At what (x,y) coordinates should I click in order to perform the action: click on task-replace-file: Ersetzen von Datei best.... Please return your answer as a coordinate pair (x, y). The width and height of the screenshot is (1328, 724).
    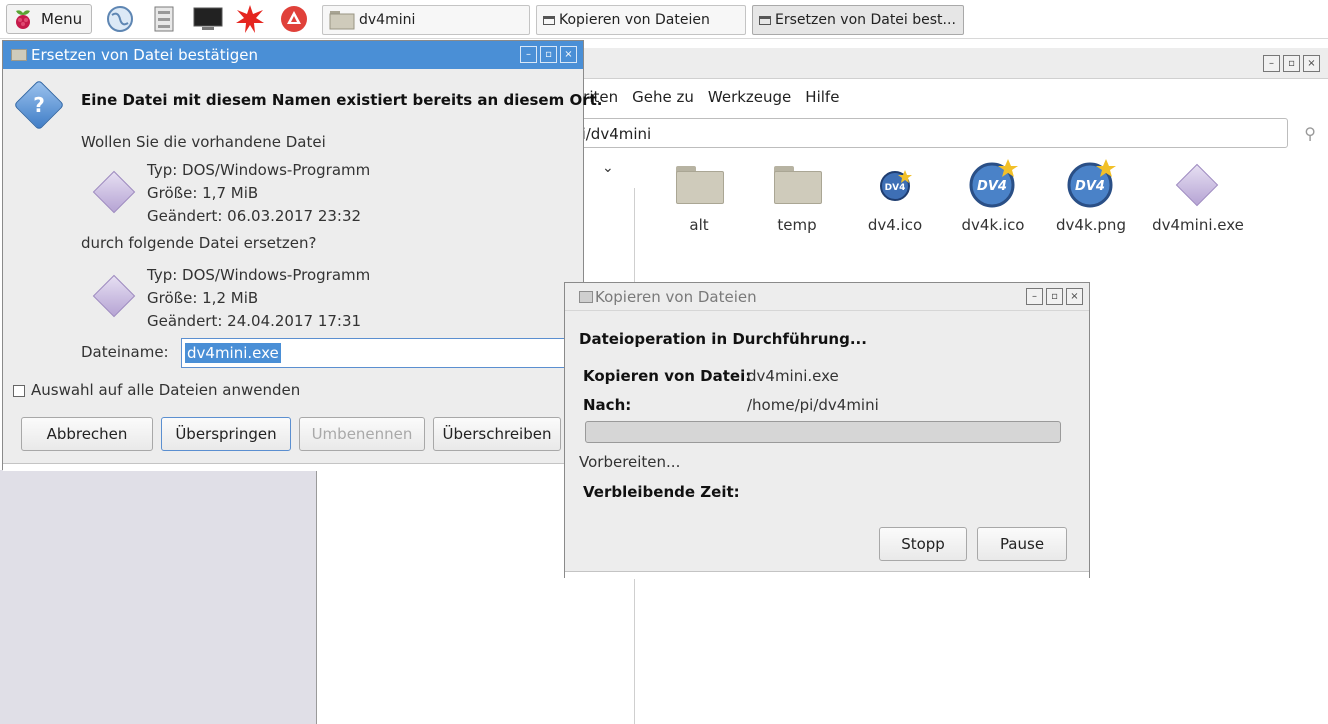
    Looking at the image, I should click on (858, 20).